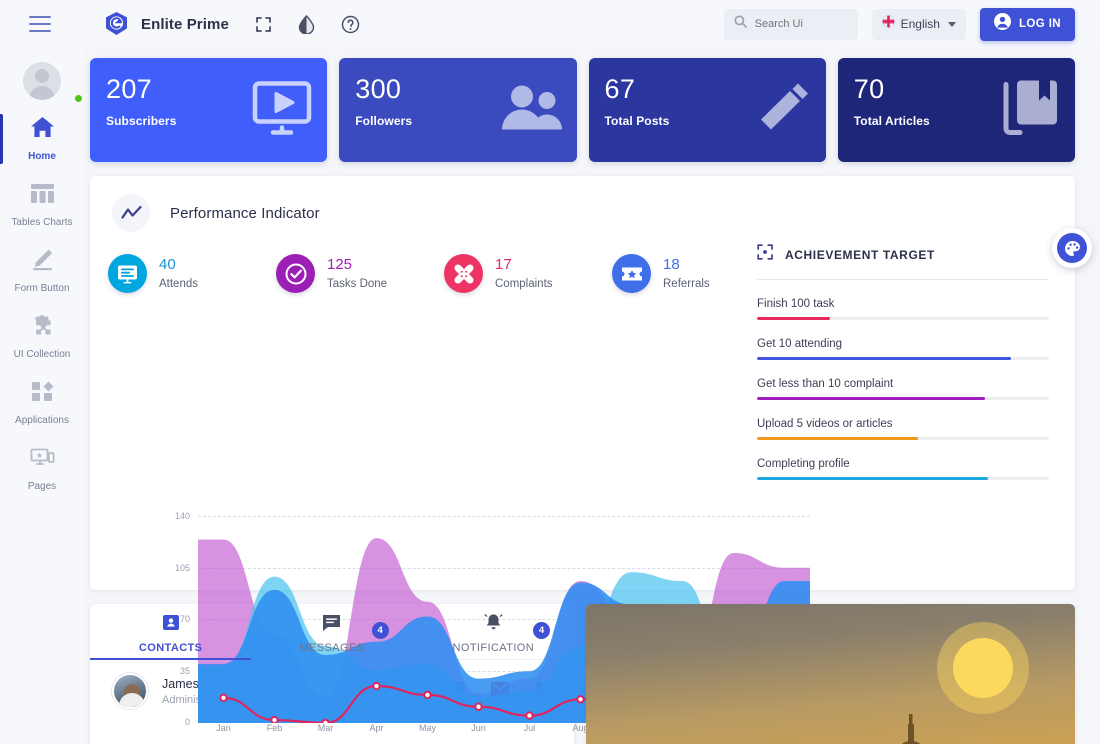  I want to click on sidebar-item-label: Pages, so click(42, 486).